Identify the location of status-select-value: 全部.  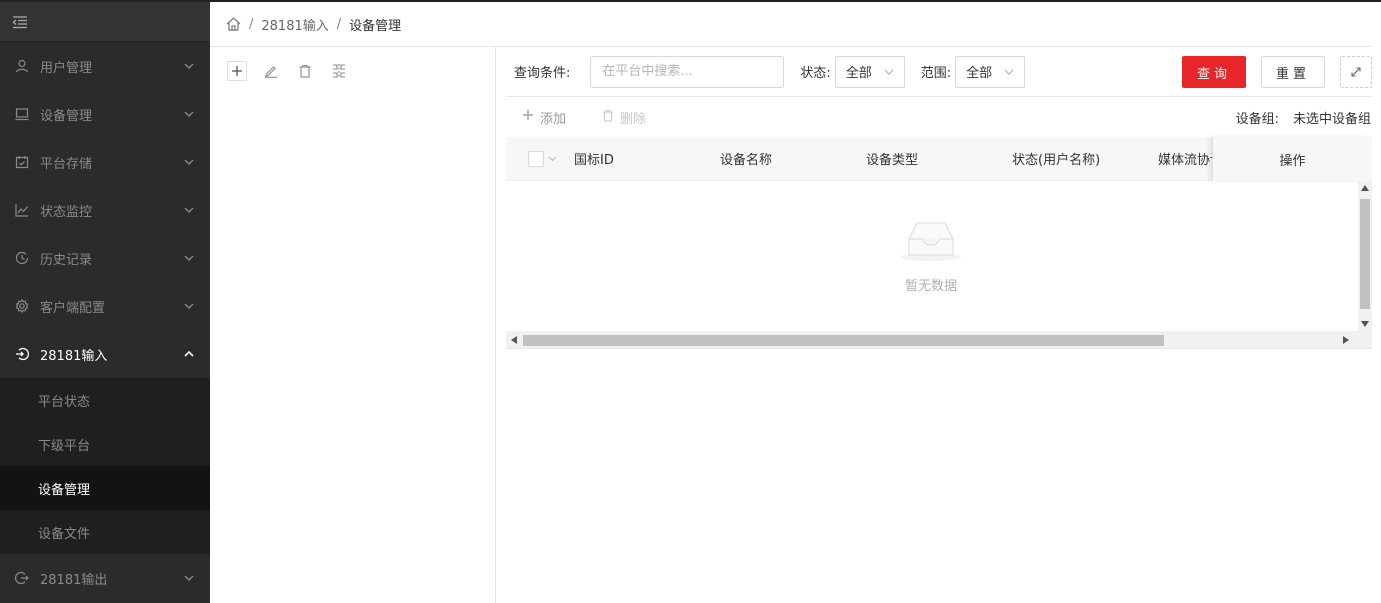
(858, 73).